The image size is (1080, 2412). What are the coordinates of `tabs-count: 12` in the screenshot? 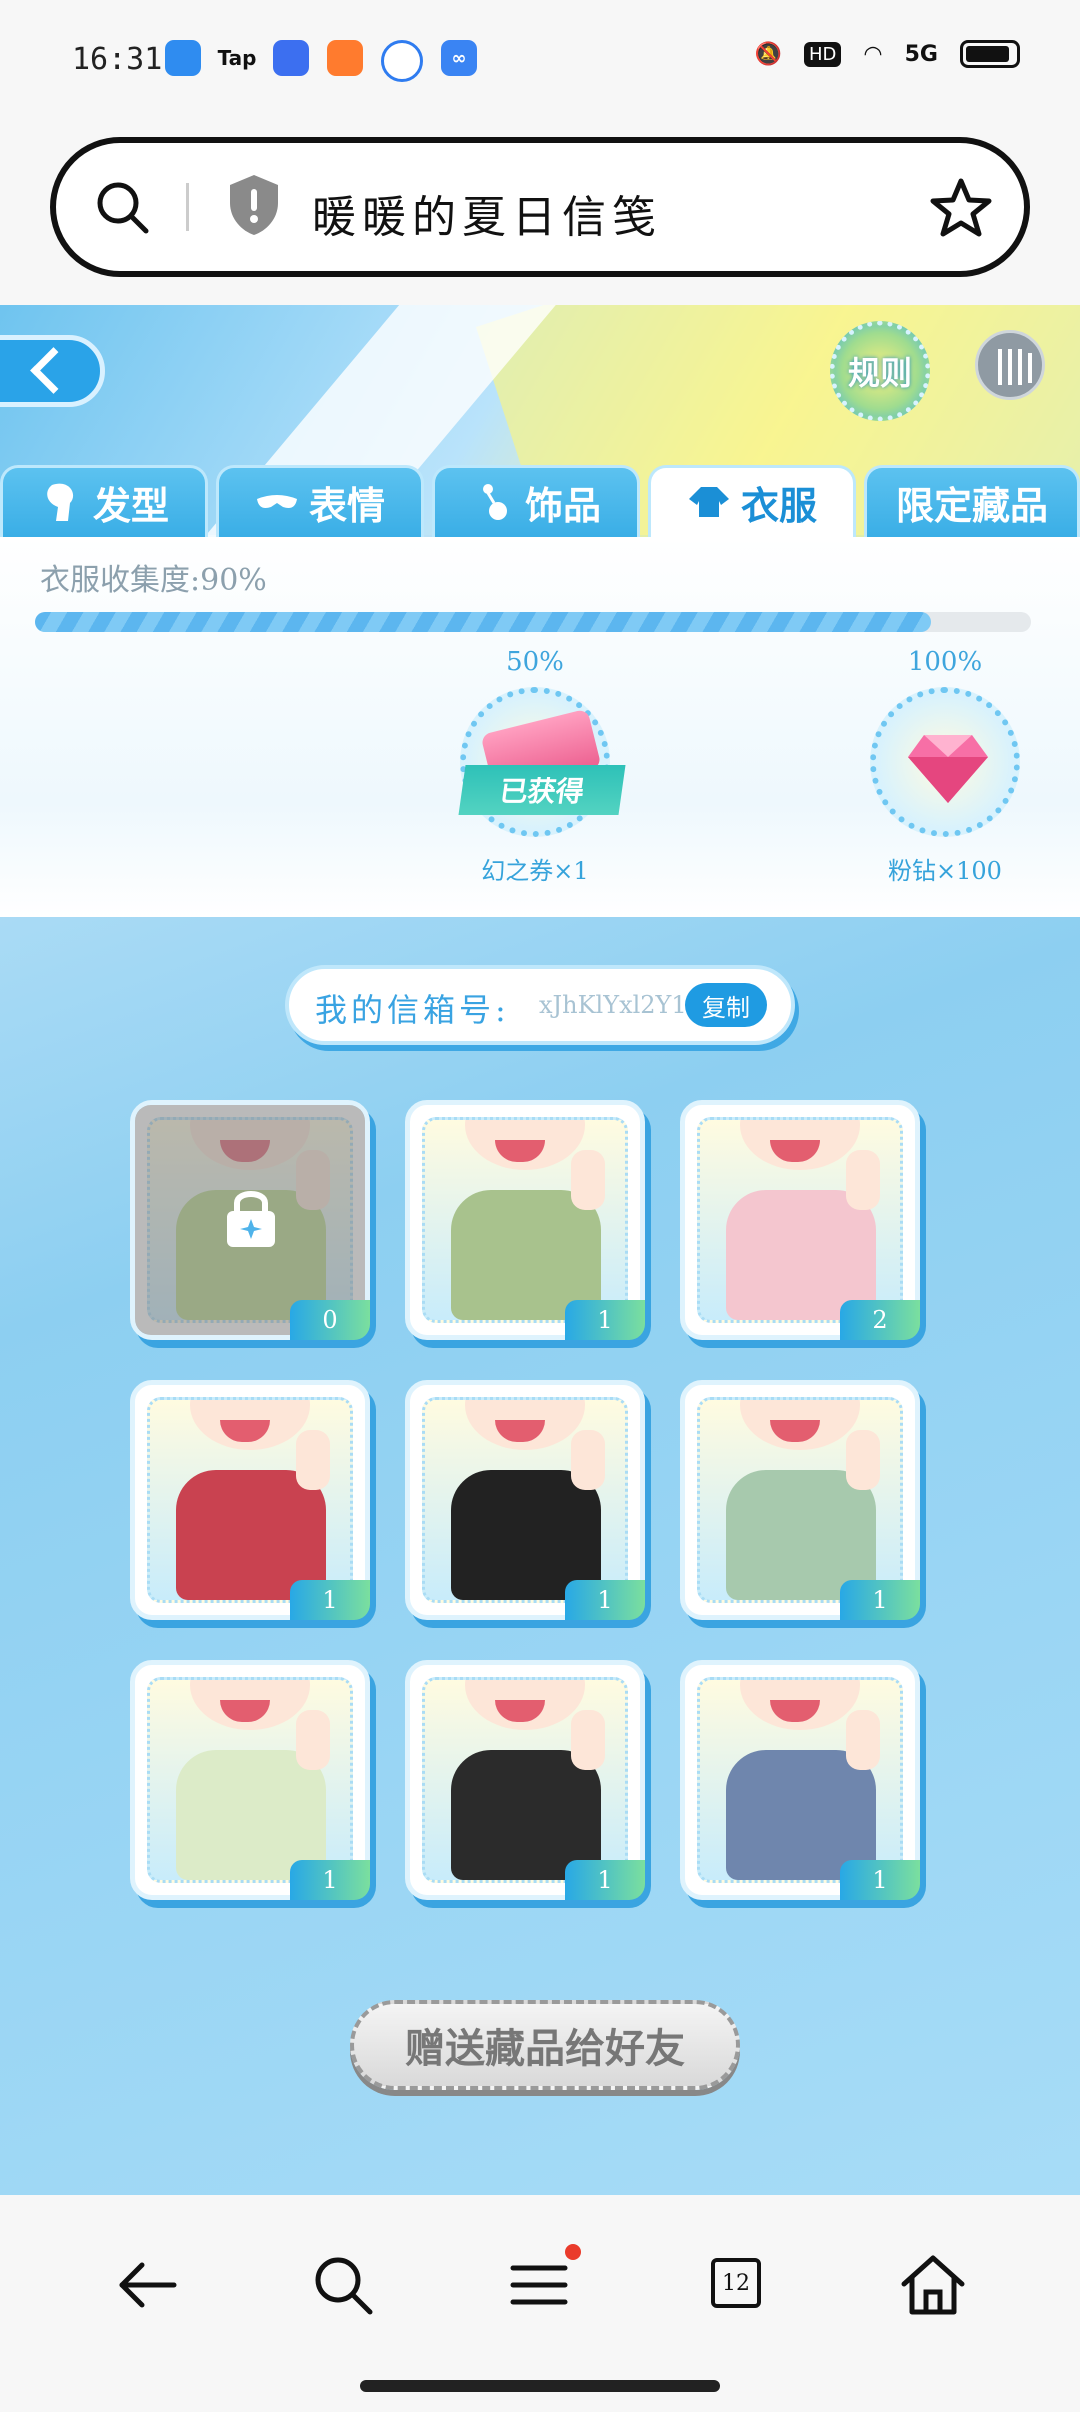 It's located at (736, 2283).